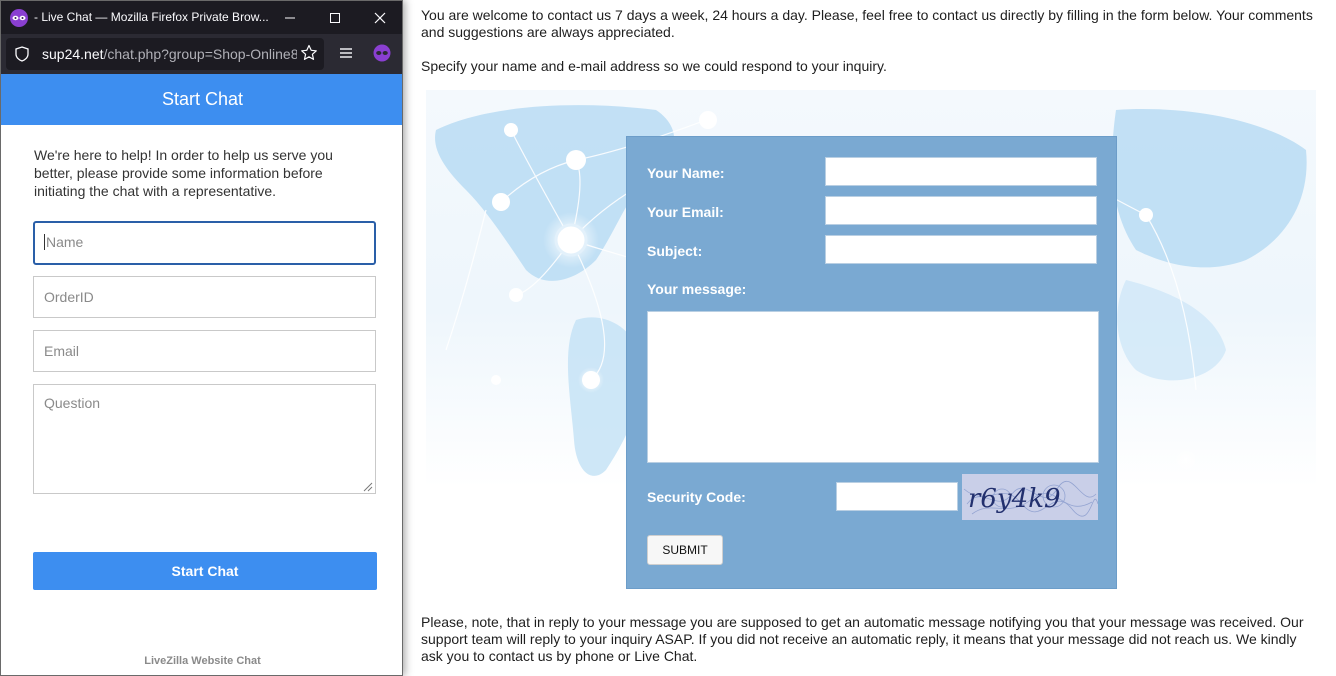 This screenshot has height=676, width=1336. Describe the element at coordinates (205, 571) in the screenshot. I see `start-chat-button: Start Chat` at that location.